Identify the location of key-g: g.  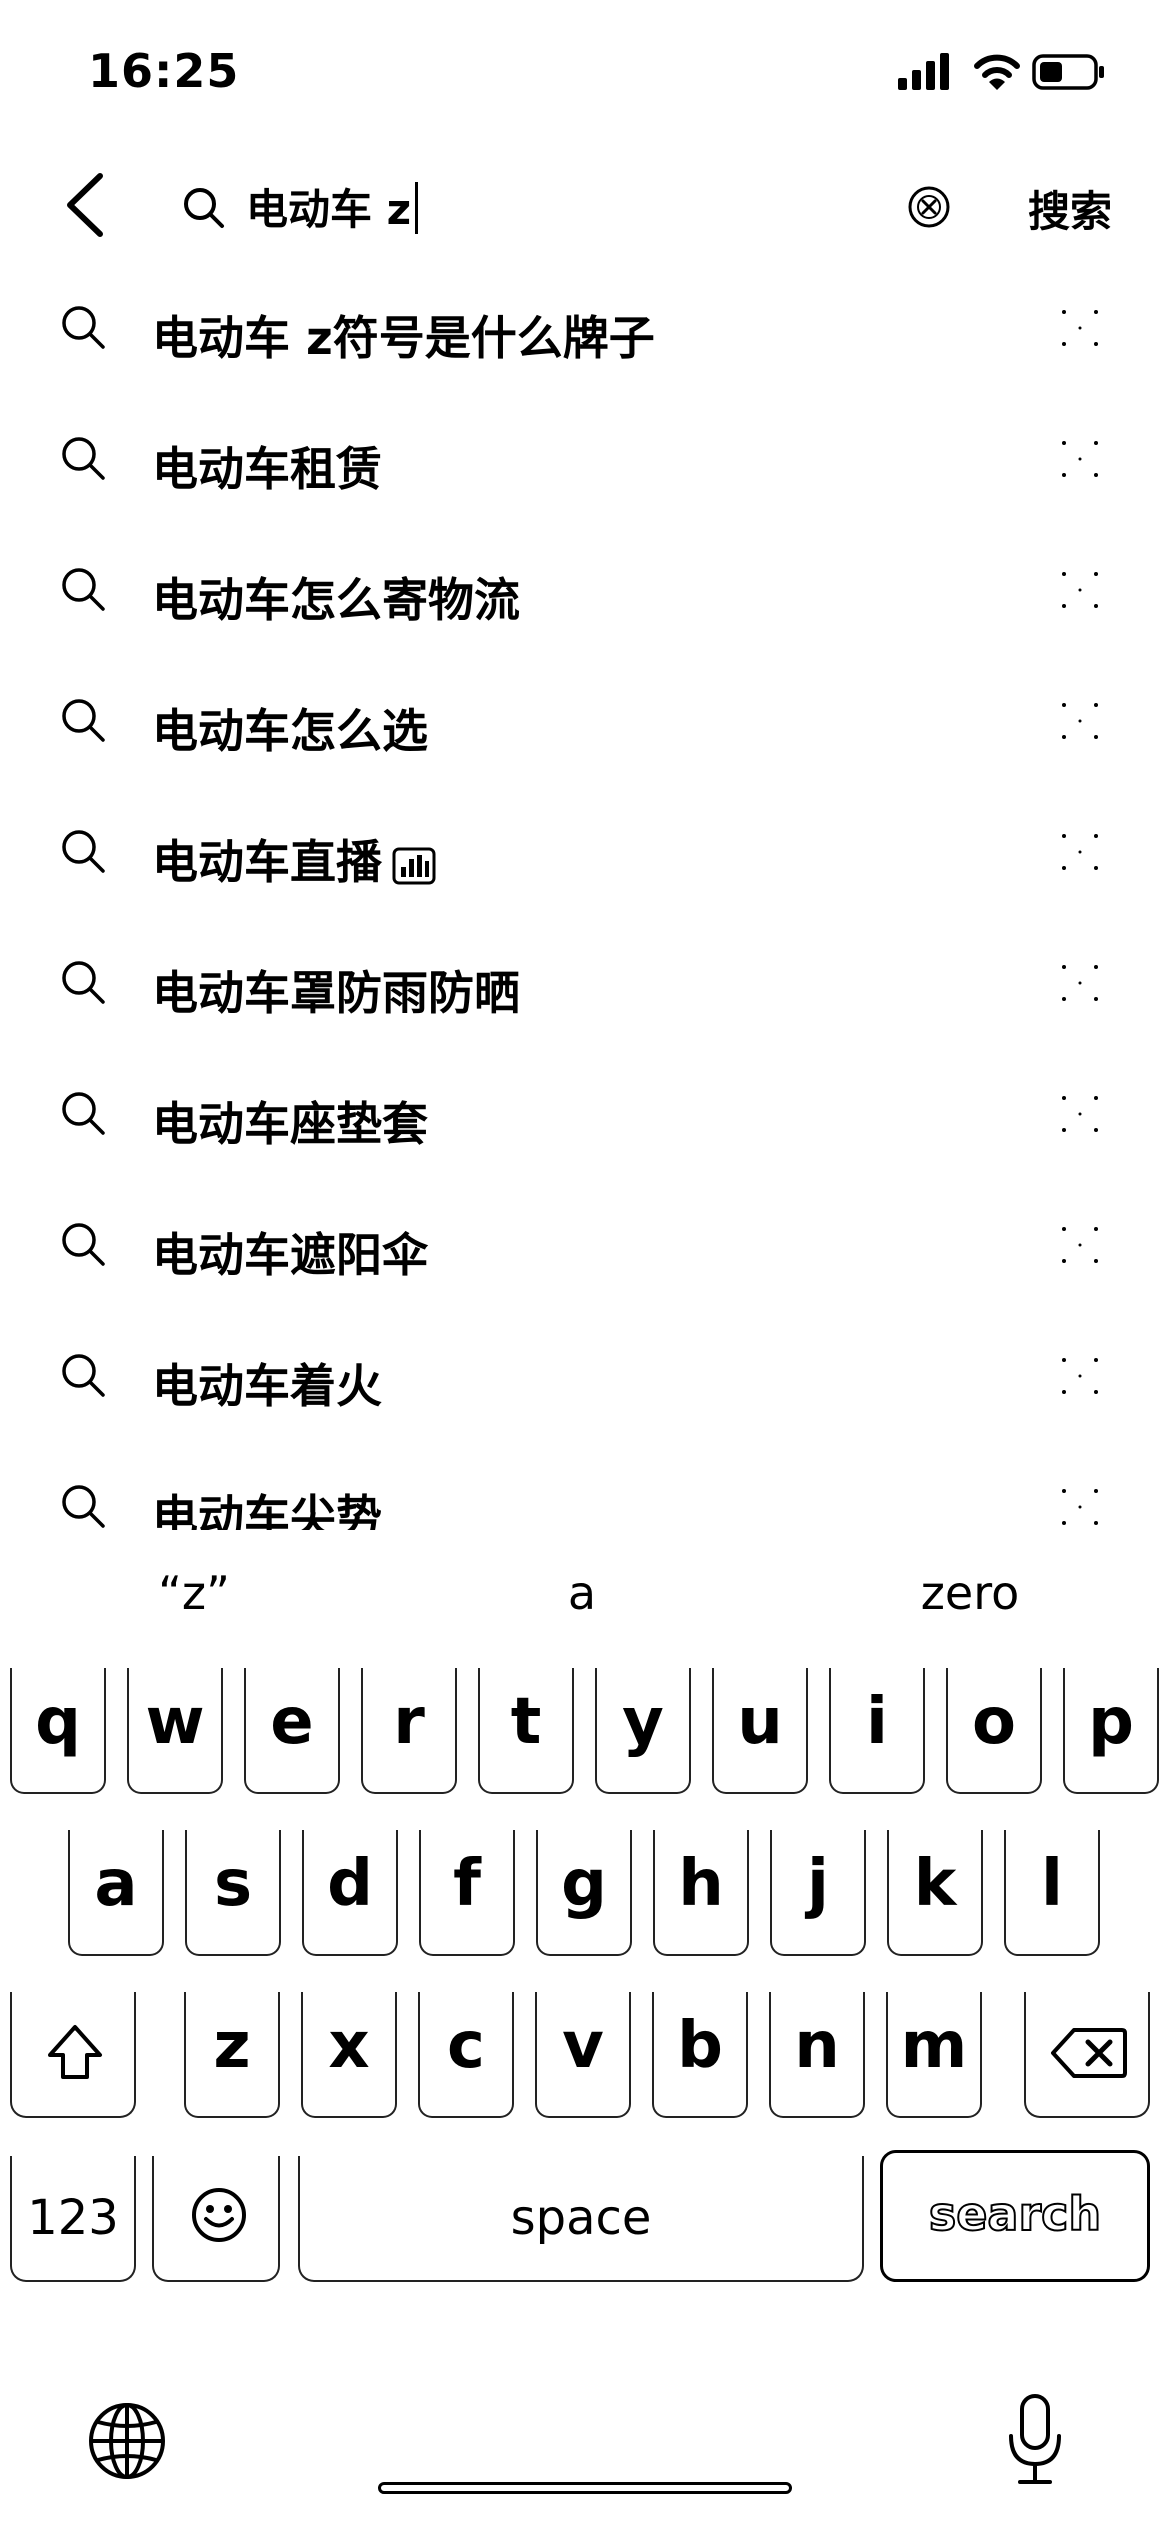
(584, 1893).